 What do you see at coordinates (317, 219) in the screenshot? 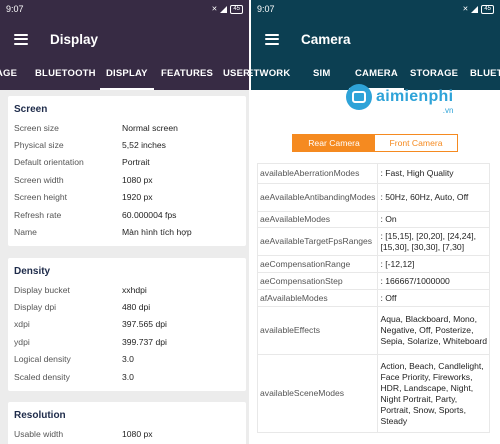
I see `property-name: aeAvailableModes` at bounding box center [317, 219].